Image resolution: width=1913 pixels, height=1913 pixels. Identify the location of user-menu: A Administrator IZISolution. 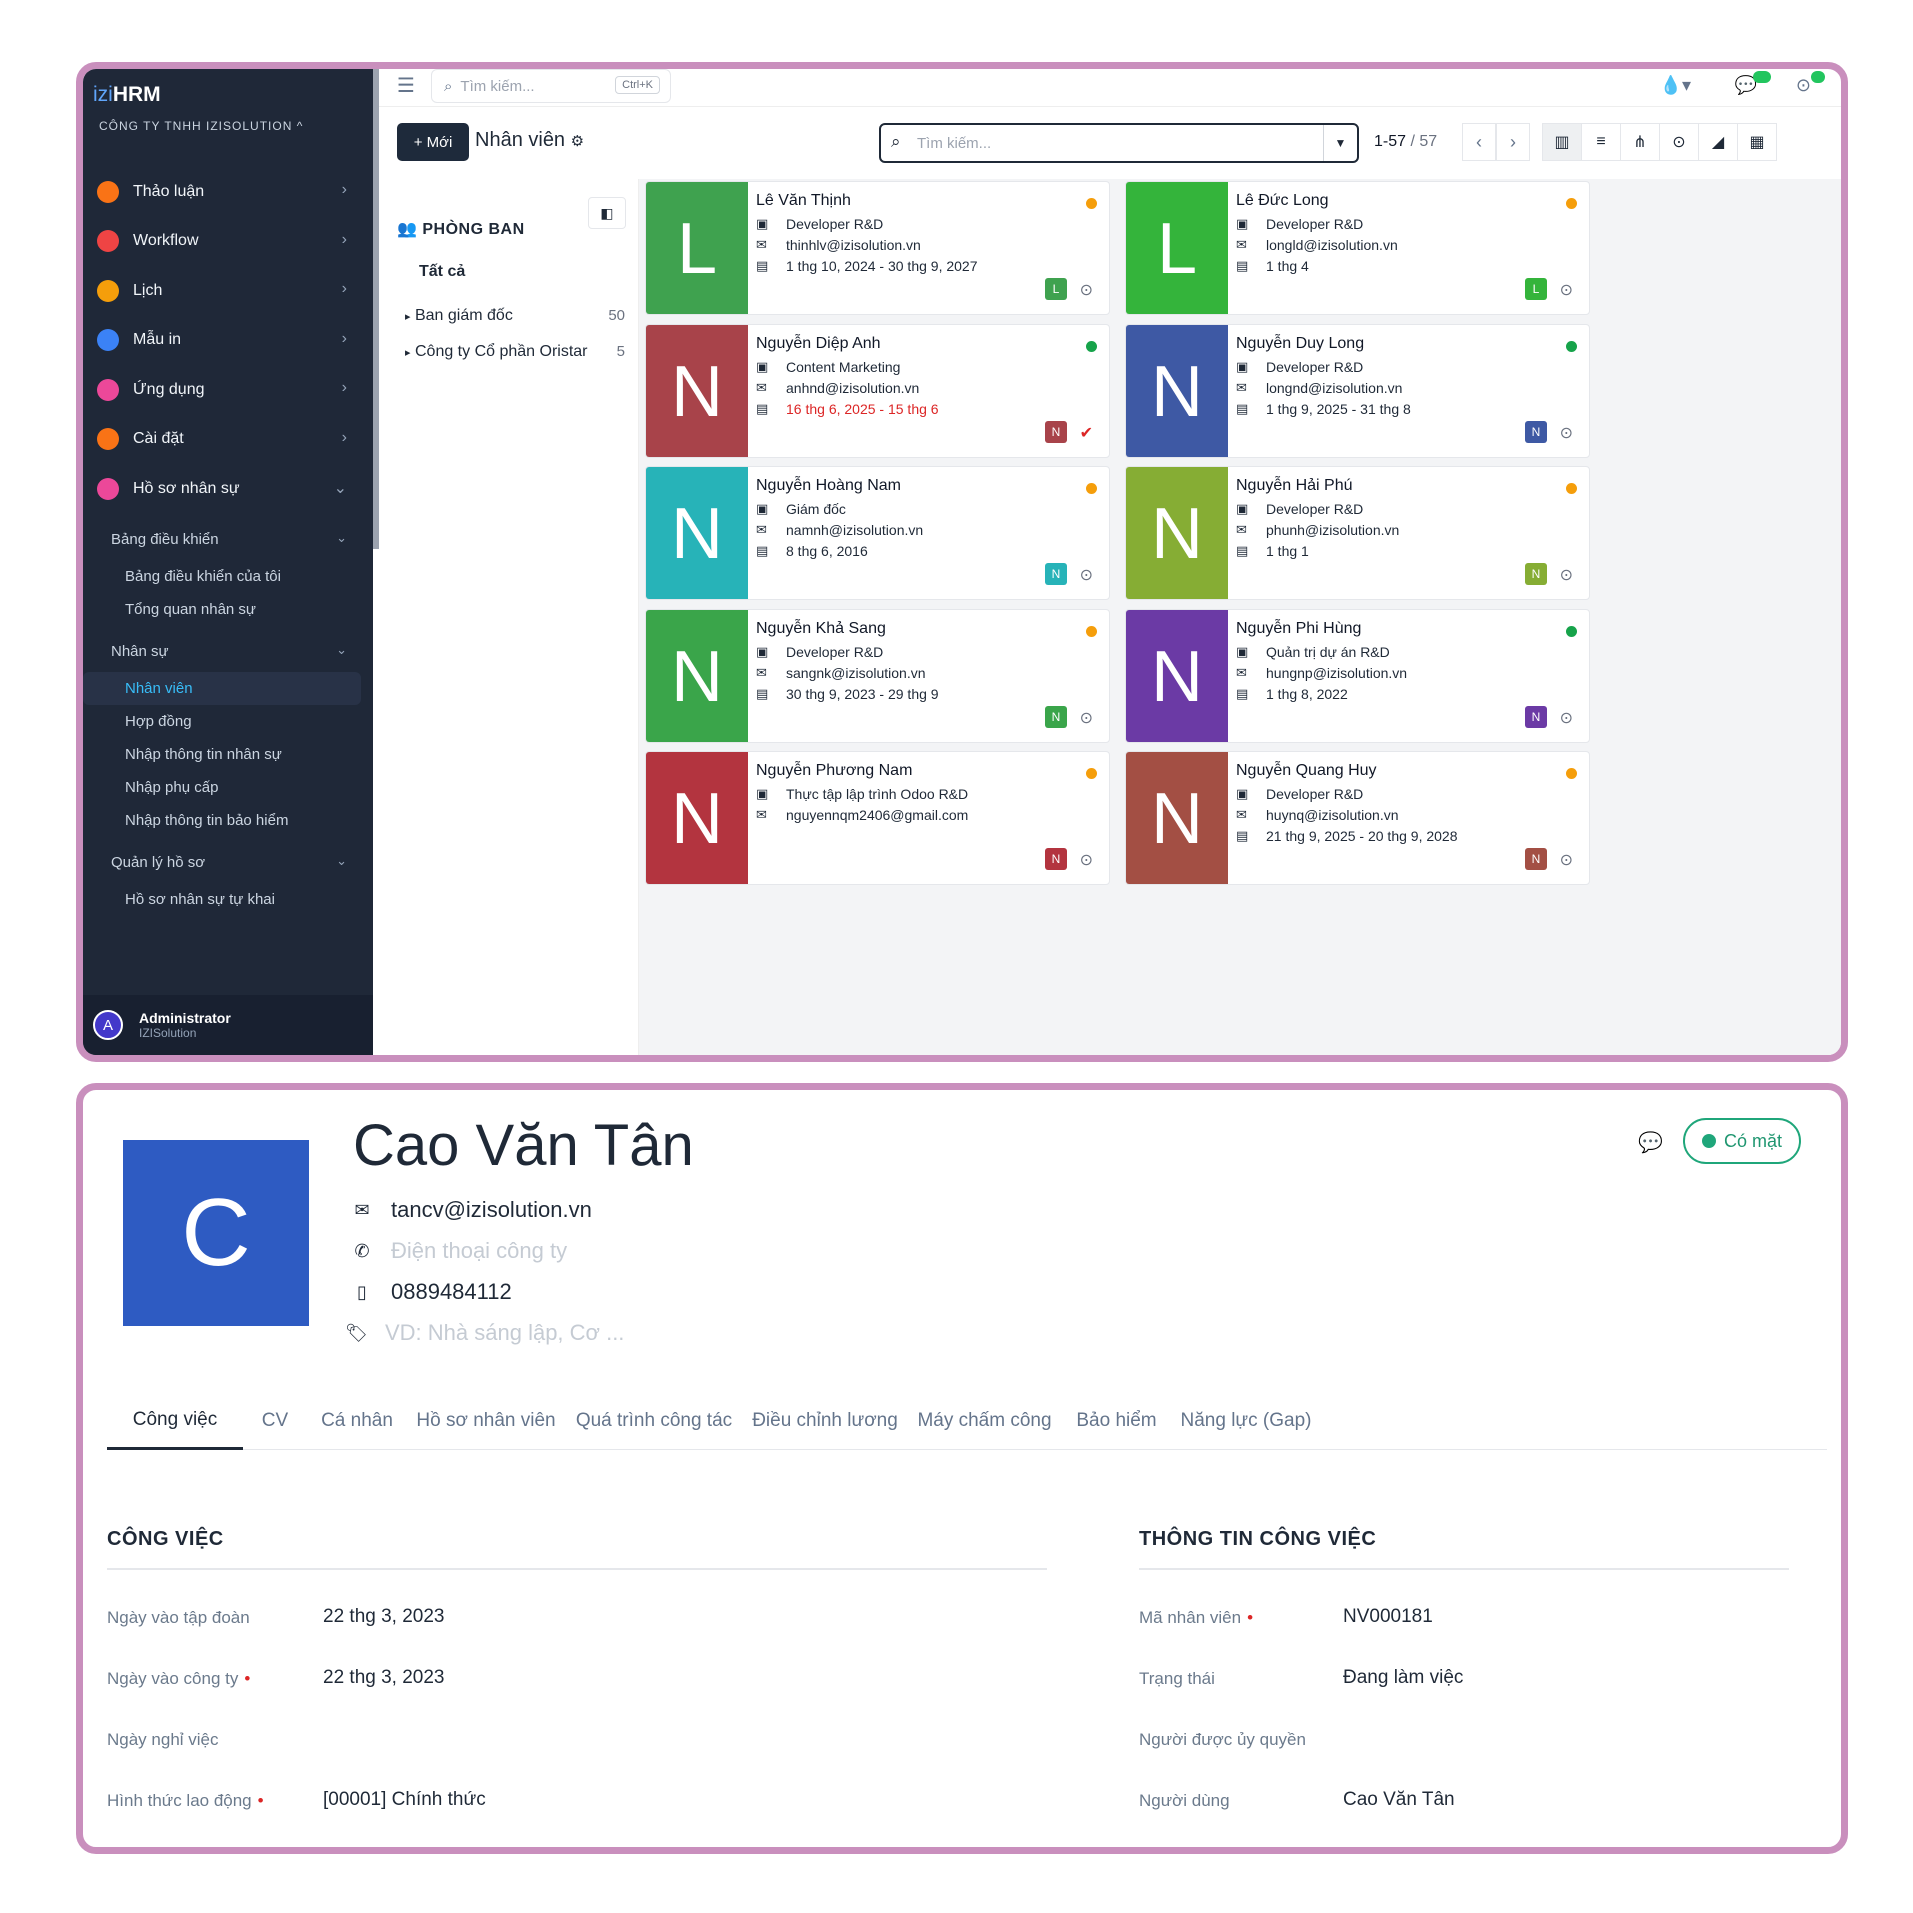
(228, 1025).